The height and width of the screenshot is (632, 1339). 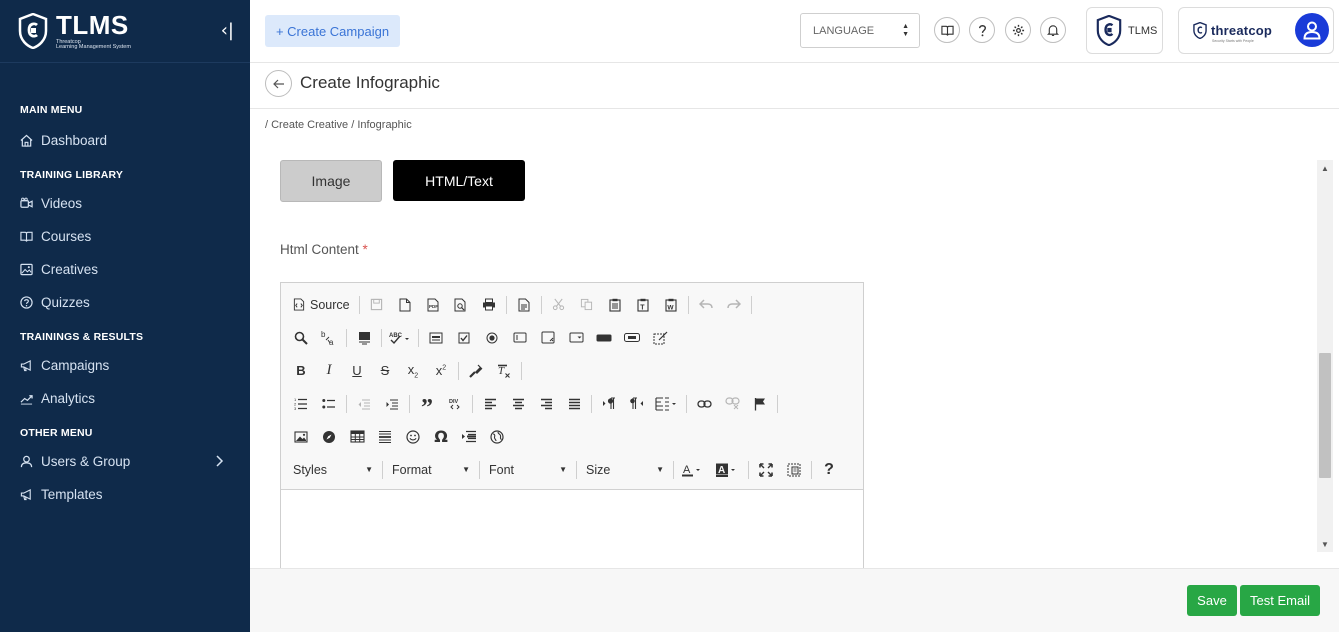 What do you see at coordinates (333, 470) in the screenshot?
I see `styles-combo: Styles ▼` at bounding box center [333, 470].